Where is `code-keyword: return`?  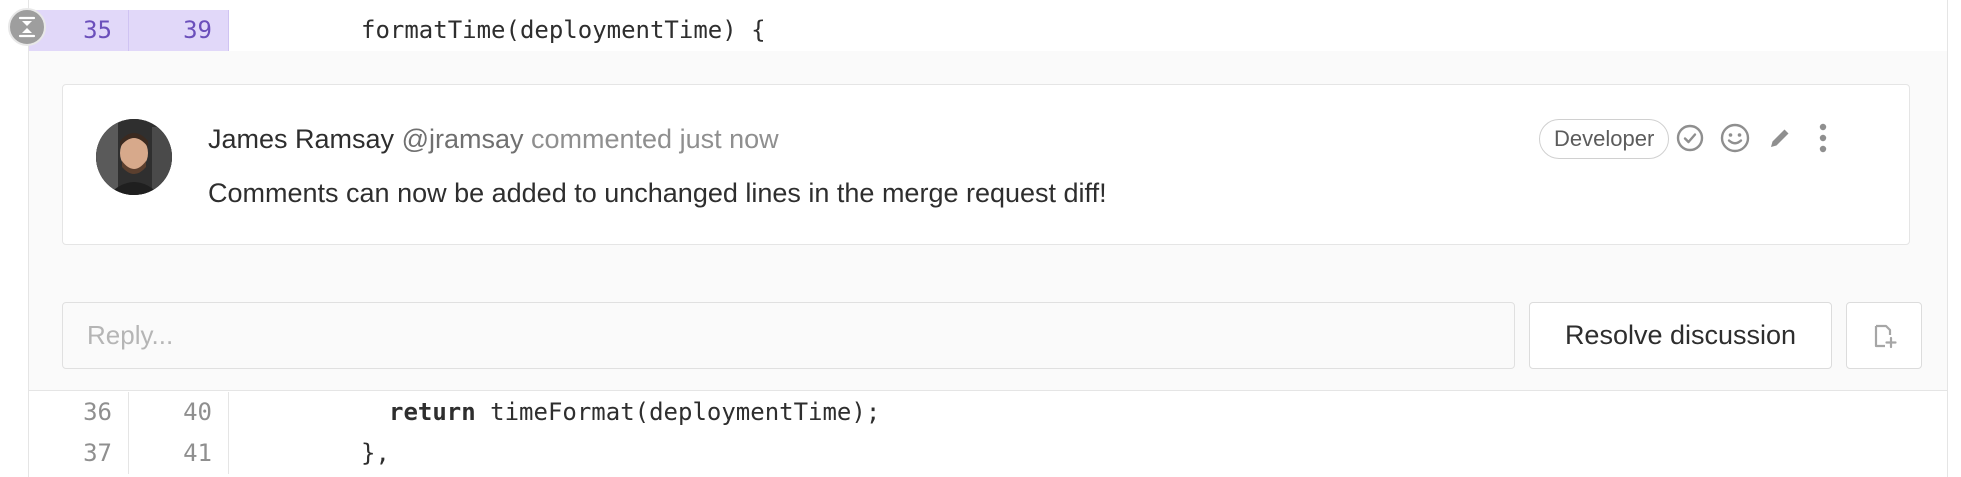
code-keyword: return is located at coordinates (432, 412).